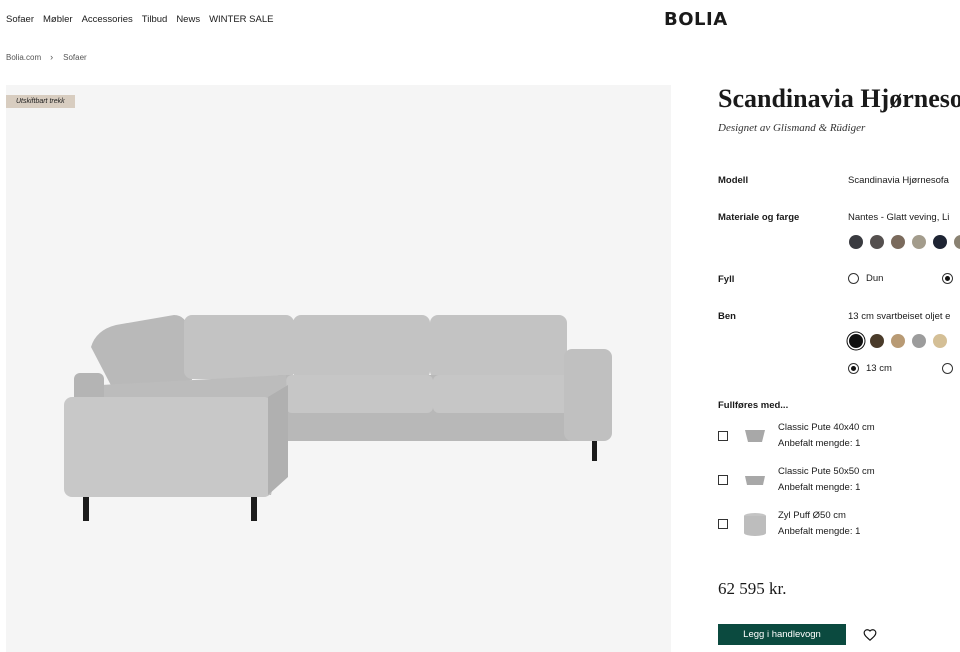 This screenshot has height=652, width=960. I want to click on addon-item: Classic Pute 40x40 cm Anbefalt mengde: 1, so click(796, 436).